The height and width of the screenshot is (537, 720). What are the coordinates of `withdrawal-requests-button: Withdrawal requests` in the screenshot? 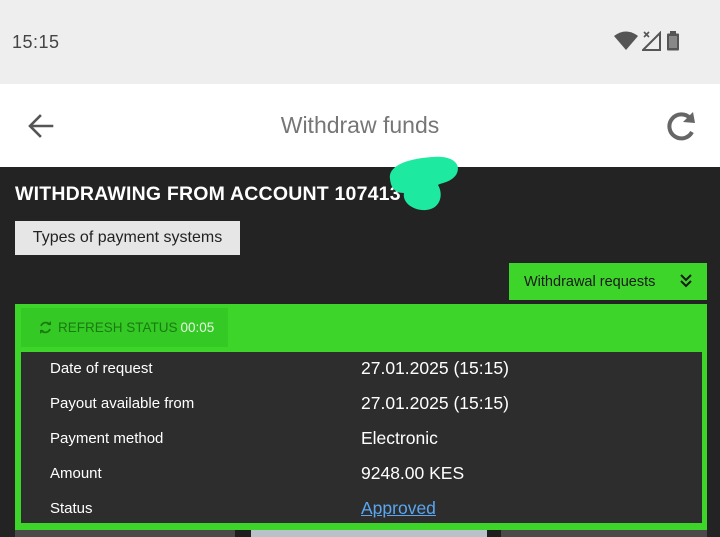 It's located at (608, 281).